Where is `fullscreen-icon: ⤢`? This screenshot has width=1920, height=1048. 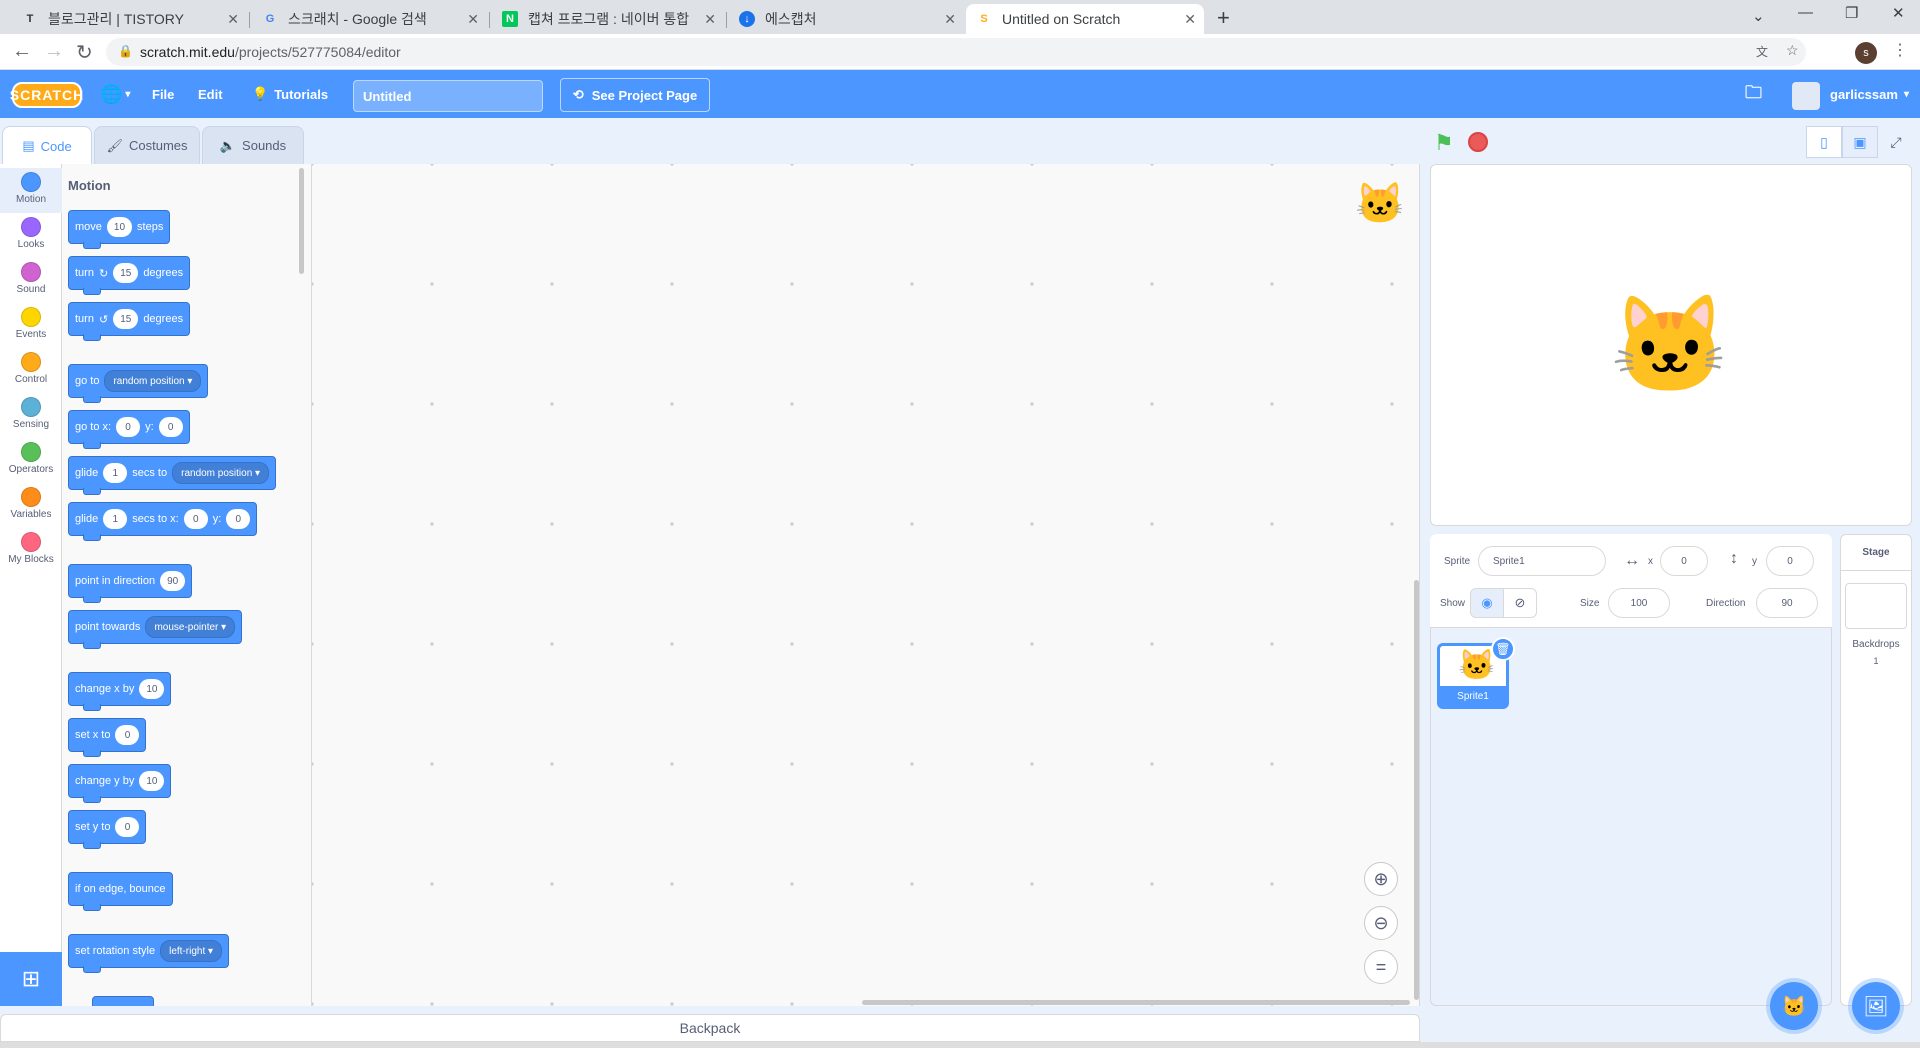 fullscreen-icon: ⤢ is located at coordinates (1896, 142).